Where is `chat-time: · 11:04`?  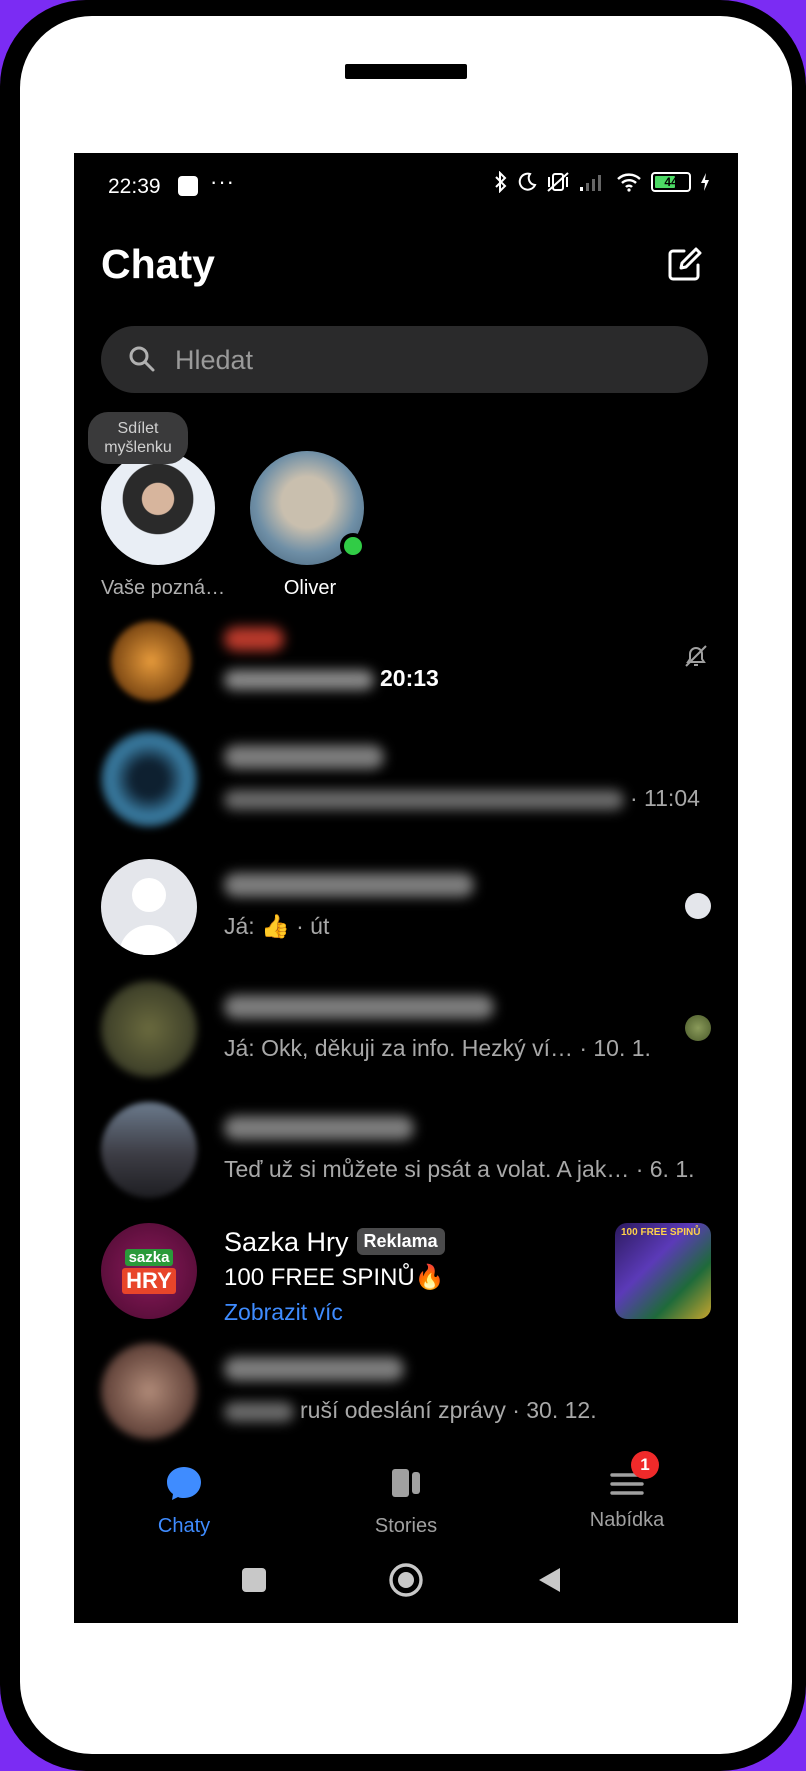 chat-time: · 11:04 is located at coordinates (665, 798).